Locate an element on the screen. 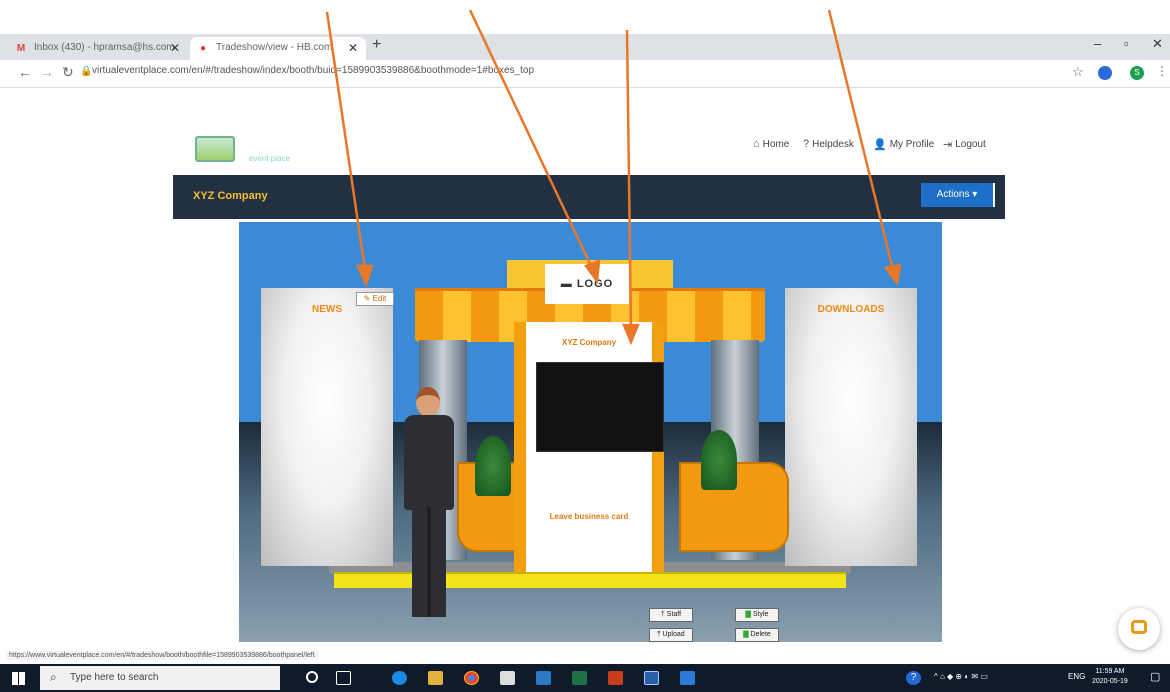 The height and width of the screenshot is (692, 1170). center-company-title: XYZ Company is located at coordinates (589, 342).